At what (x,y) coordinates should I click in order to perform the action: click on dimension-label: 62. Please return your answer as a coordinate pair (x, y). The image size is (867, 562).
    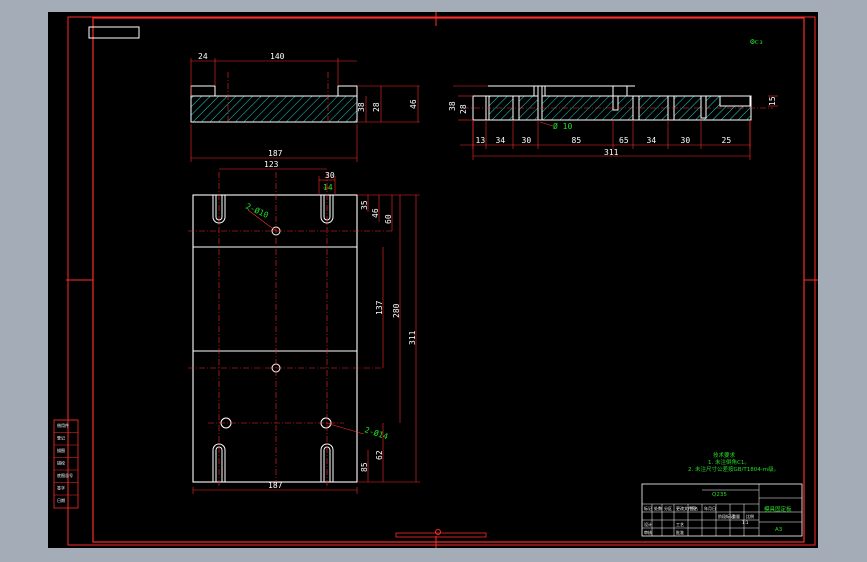
    Looking at the image, I should click on (379, 455).